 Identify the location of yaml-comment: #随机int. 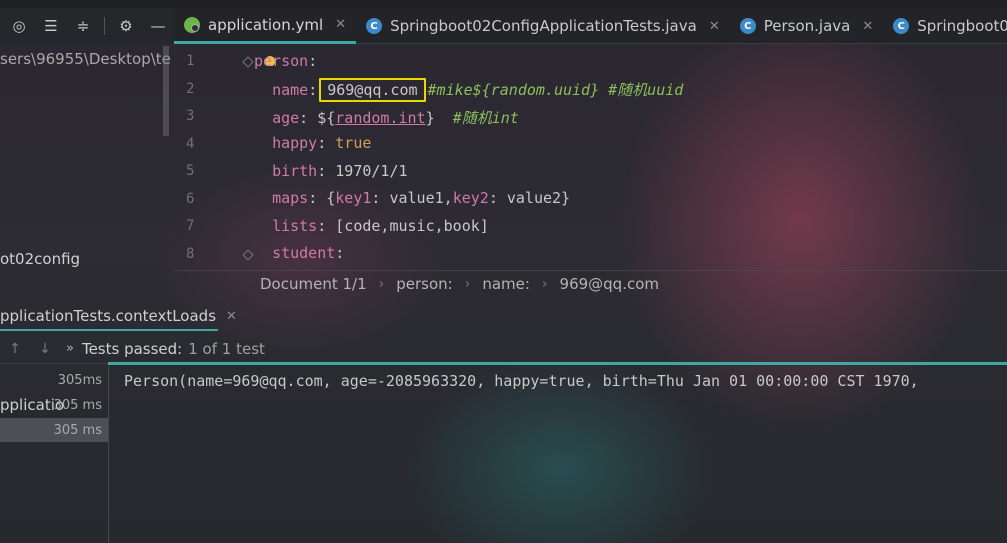
(485, 118).